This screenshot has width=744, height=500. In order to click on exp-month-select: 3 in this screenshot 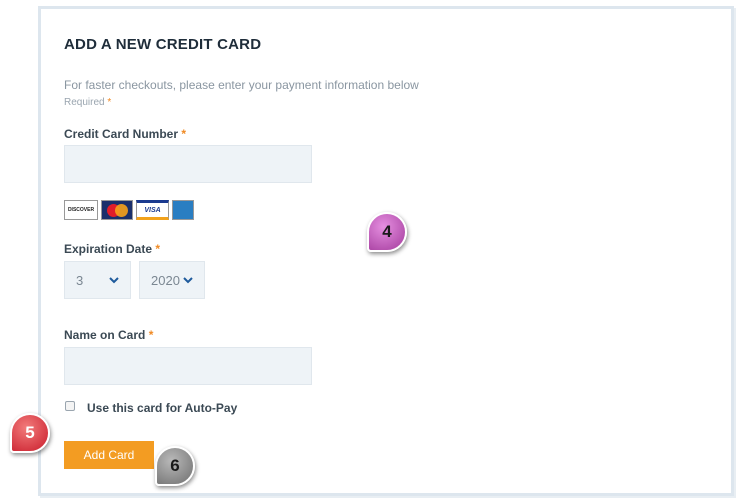, I will do `click(97, 280)`.